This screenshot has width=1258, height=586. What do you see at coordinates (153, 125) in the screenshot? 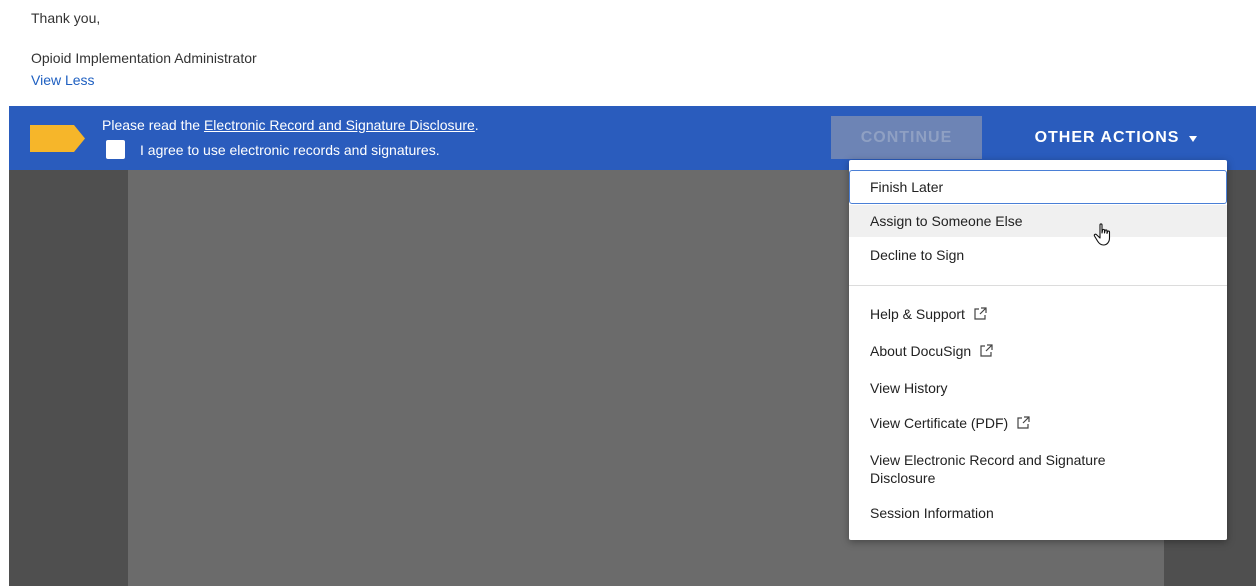
I see `disclosure-prompt-prefix: Please read the` at bounding box center [153, 125].